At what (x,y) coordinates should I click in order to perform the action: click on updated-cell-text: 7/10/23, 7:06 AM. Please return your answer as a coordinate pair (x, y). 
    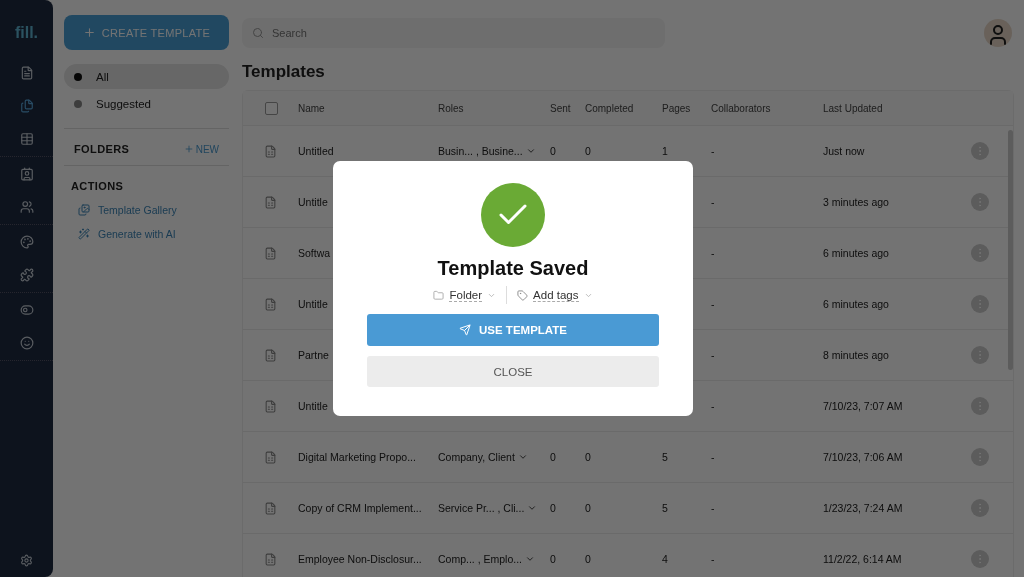
    Looking at the image, I should click on (863, 457).